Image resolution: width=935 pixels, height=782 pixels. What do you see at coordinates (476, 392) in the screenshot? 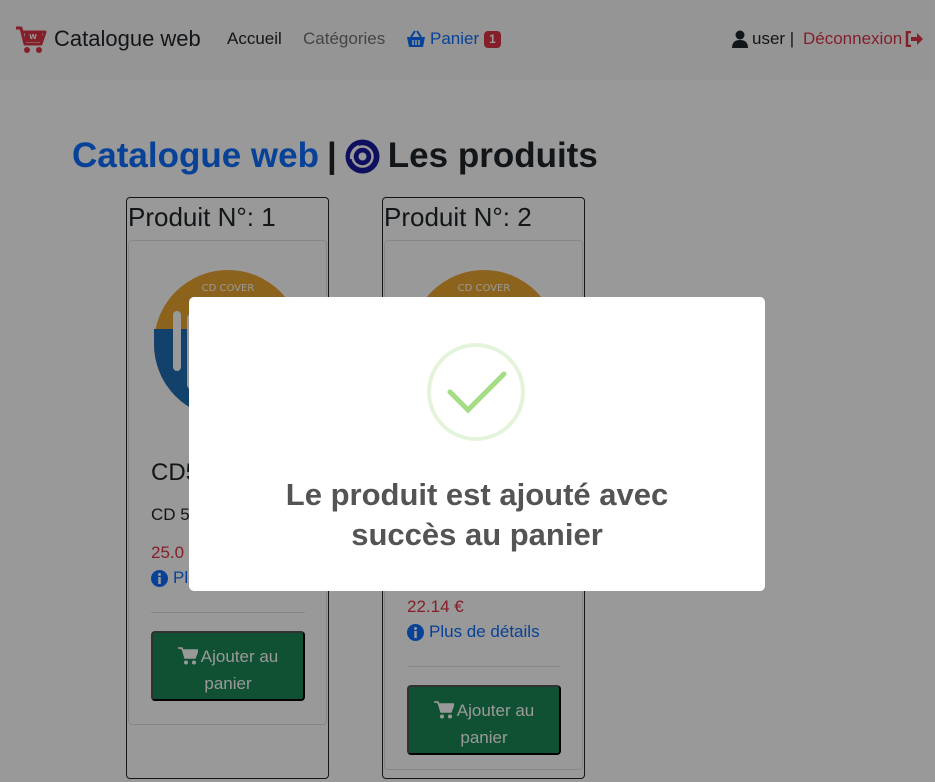
I see `success-check-icon` at bounding box center [476, 392].